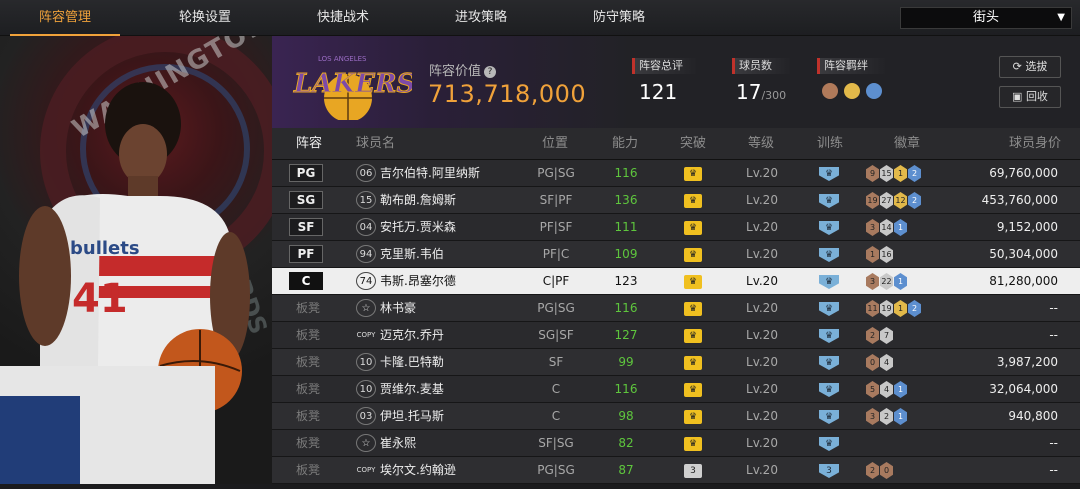  Describe the element at coordinates (418, 227) in the screenshot. I see `player-name: 安托万.贾米森` at that location.